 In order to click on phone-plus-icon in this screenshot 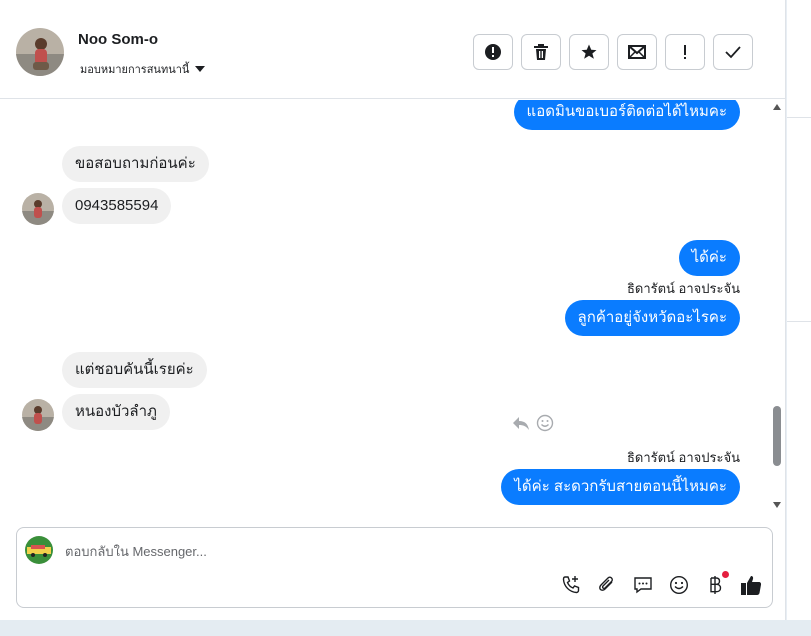, I will do `click(571, 585)`.